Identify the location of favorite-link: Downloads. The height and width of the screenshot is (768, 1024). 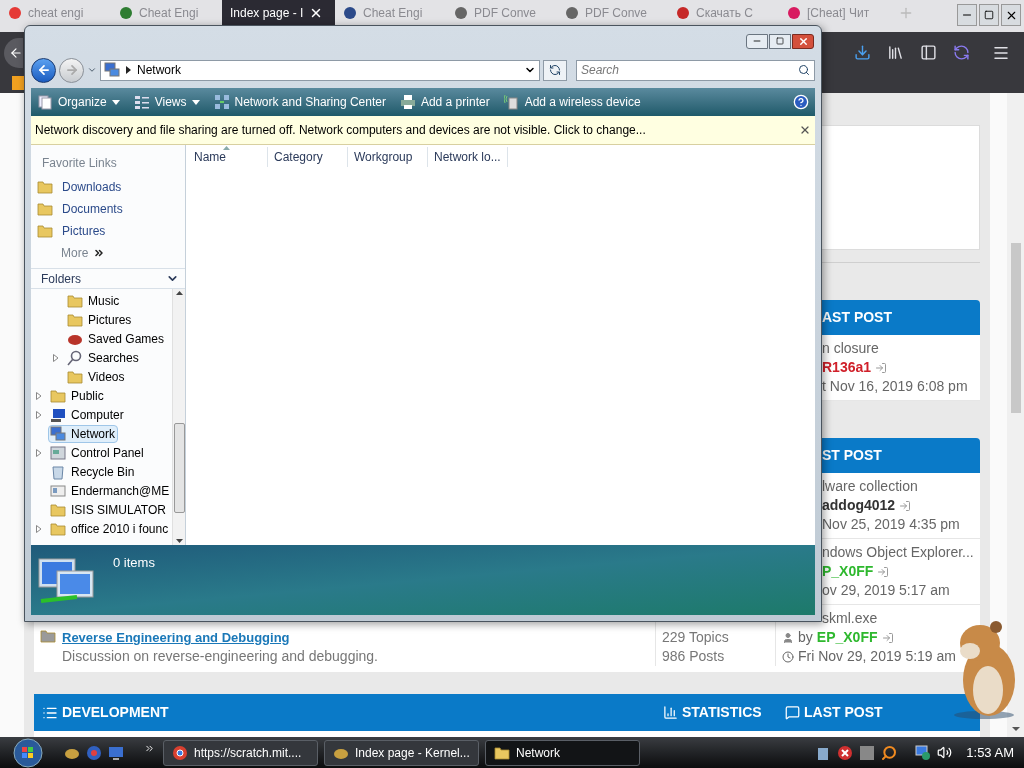
(108, 187).